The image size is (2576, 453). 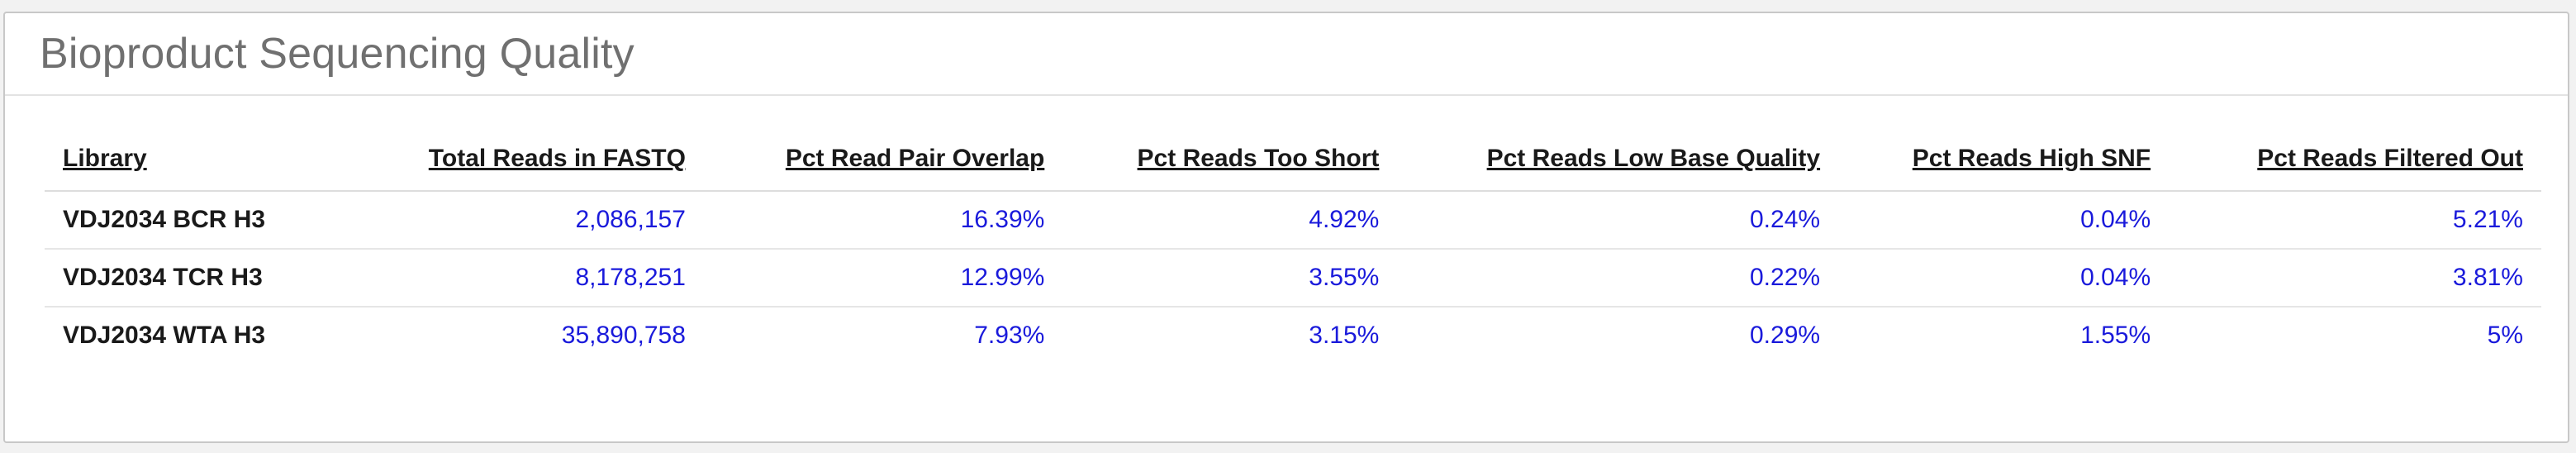 I want to click on low-base-quality-cell: 0.29%, so click(x=1785, y=335).